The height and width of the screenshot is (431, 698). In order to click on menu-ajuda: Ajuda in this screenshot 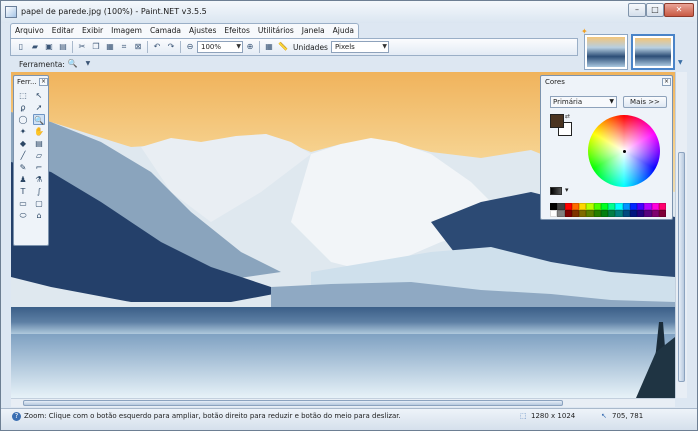, I will do `click(343, 31)`.